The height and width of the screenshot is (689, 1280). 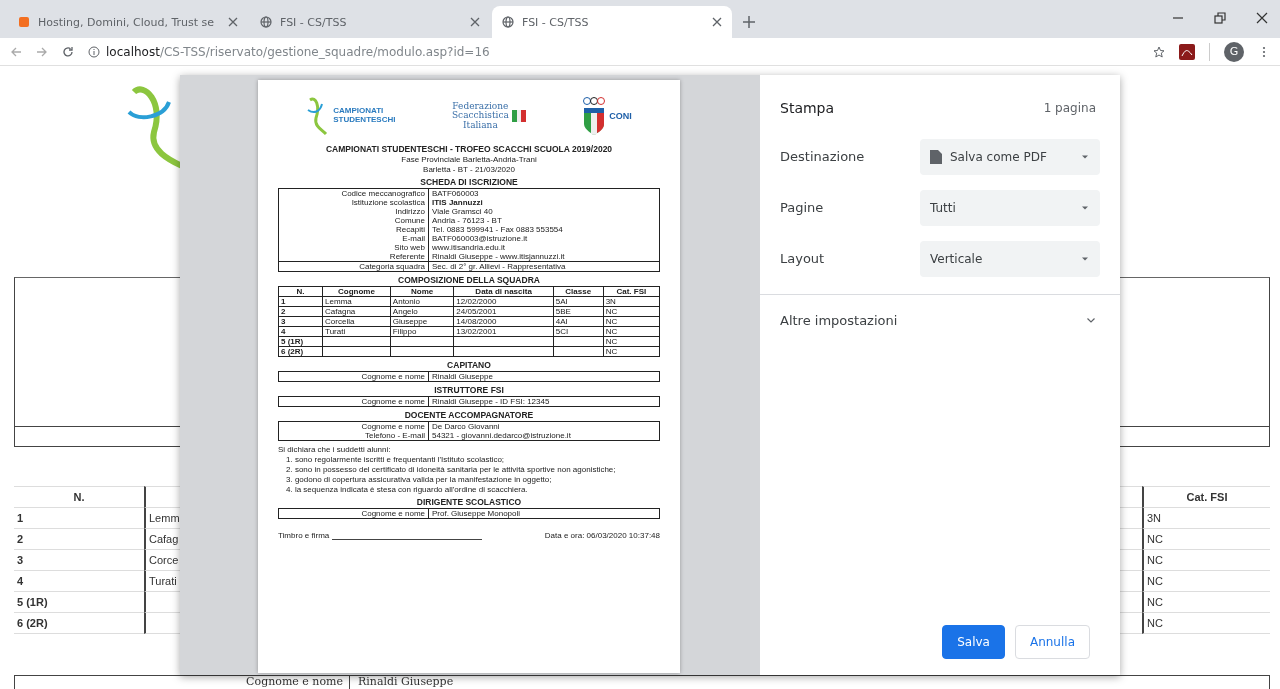 I want to click on logo-text: Federazione, so click(x=480, y=106).